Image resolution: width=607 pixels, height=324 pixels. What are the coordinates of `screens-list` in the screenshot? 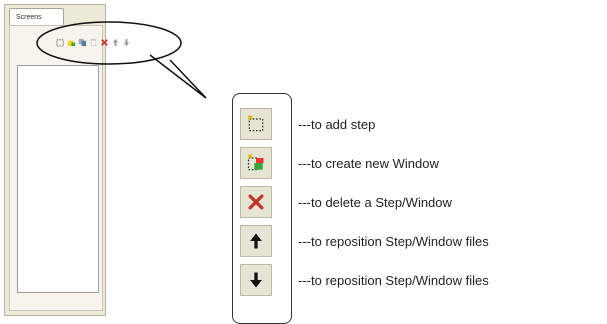 It's located at (58, 179).